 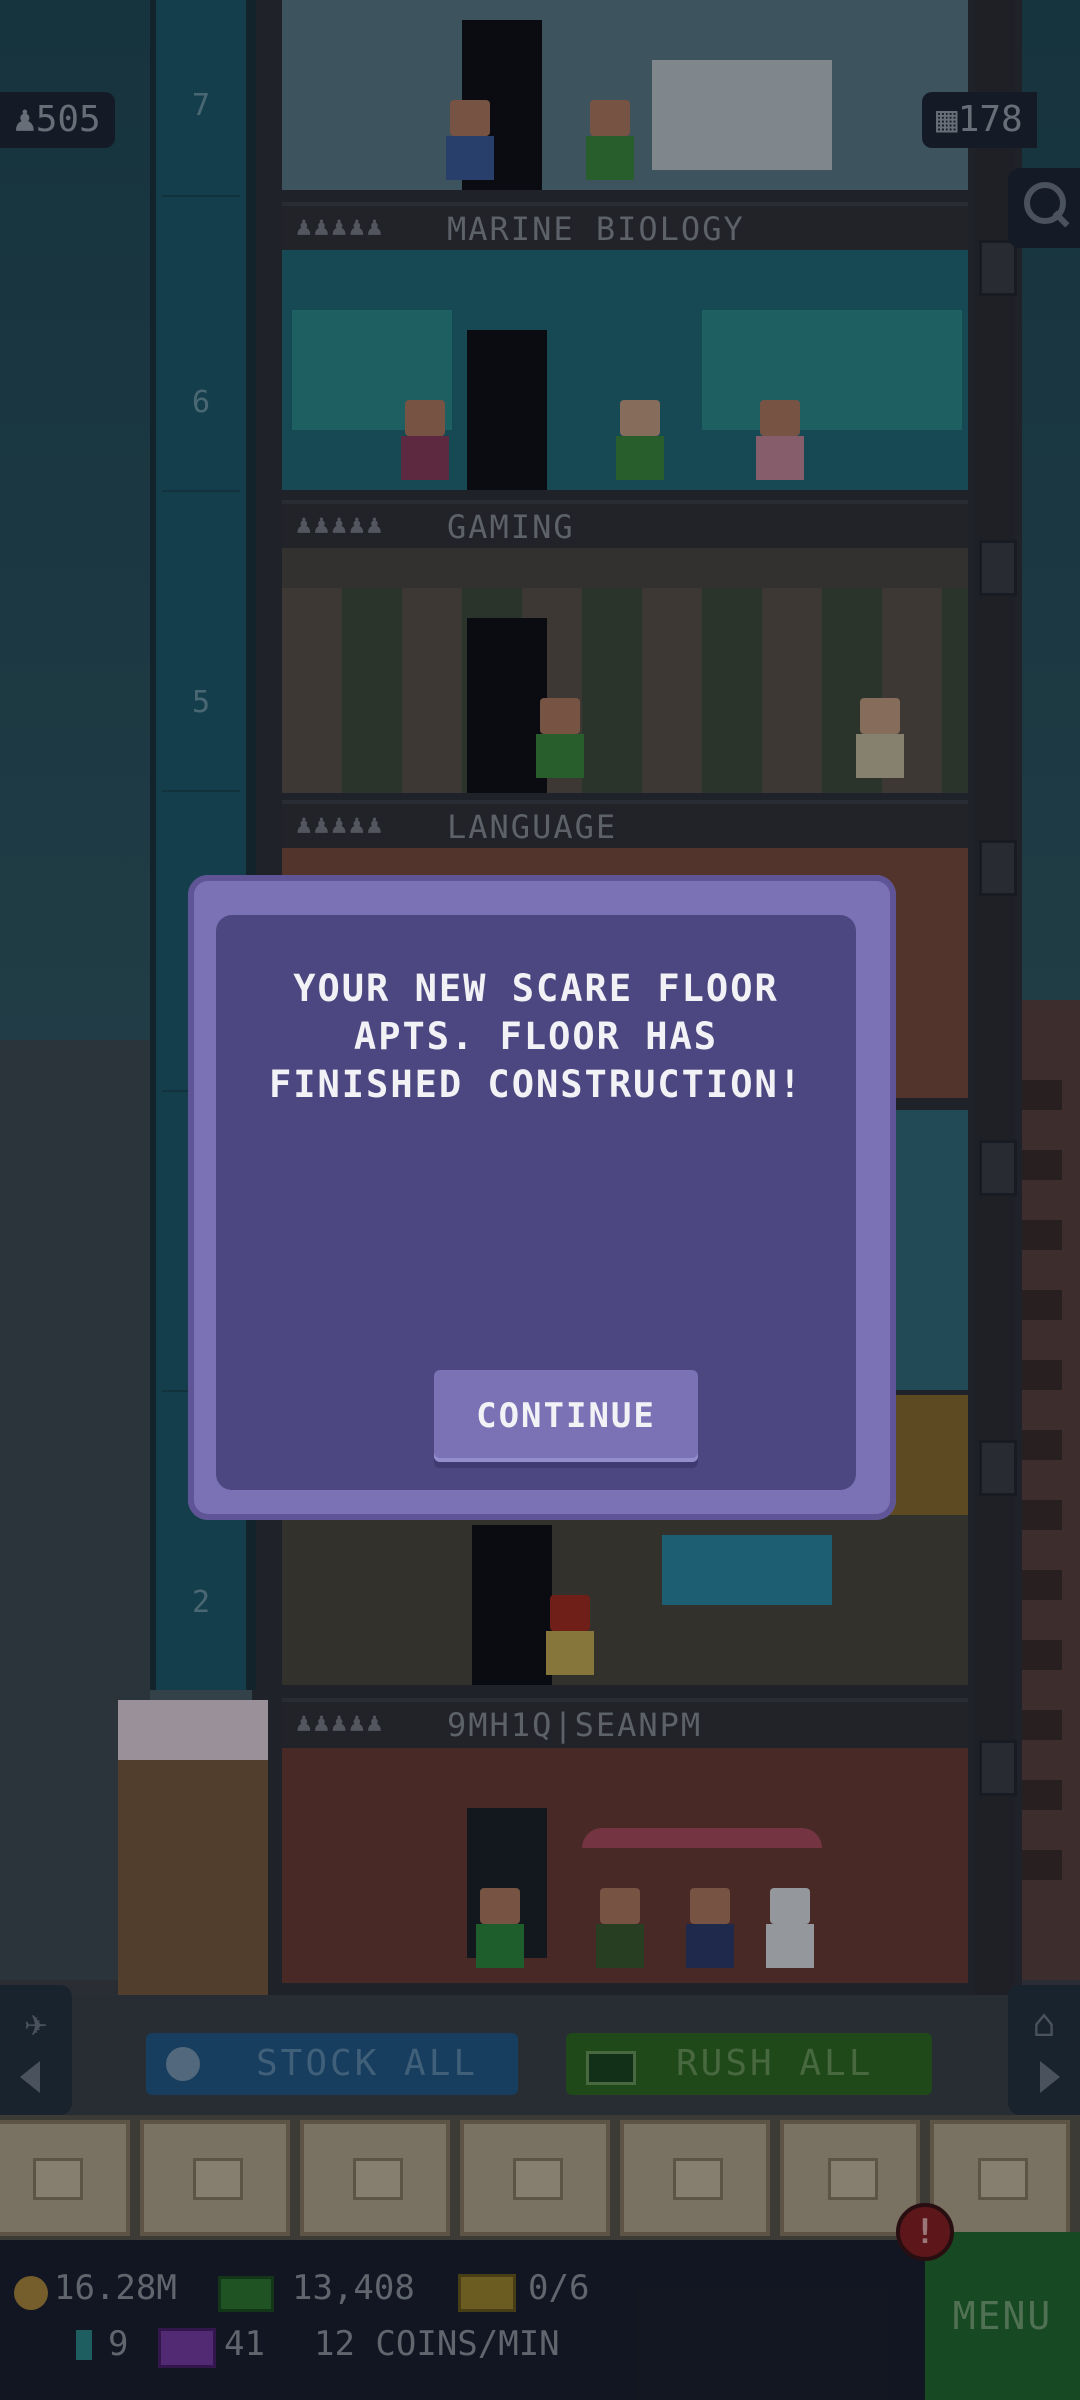 What do you see at coordinates (1002, 2316) in the screenshot?
I see `menu-button: MENU` at bounding box center [1002, 2316].